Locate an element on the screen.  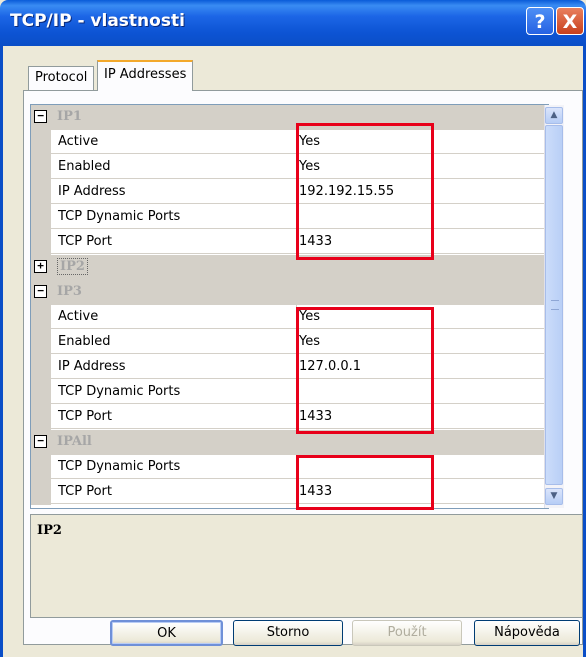
description-panel: IP2 is located at coordinates (306, 566).